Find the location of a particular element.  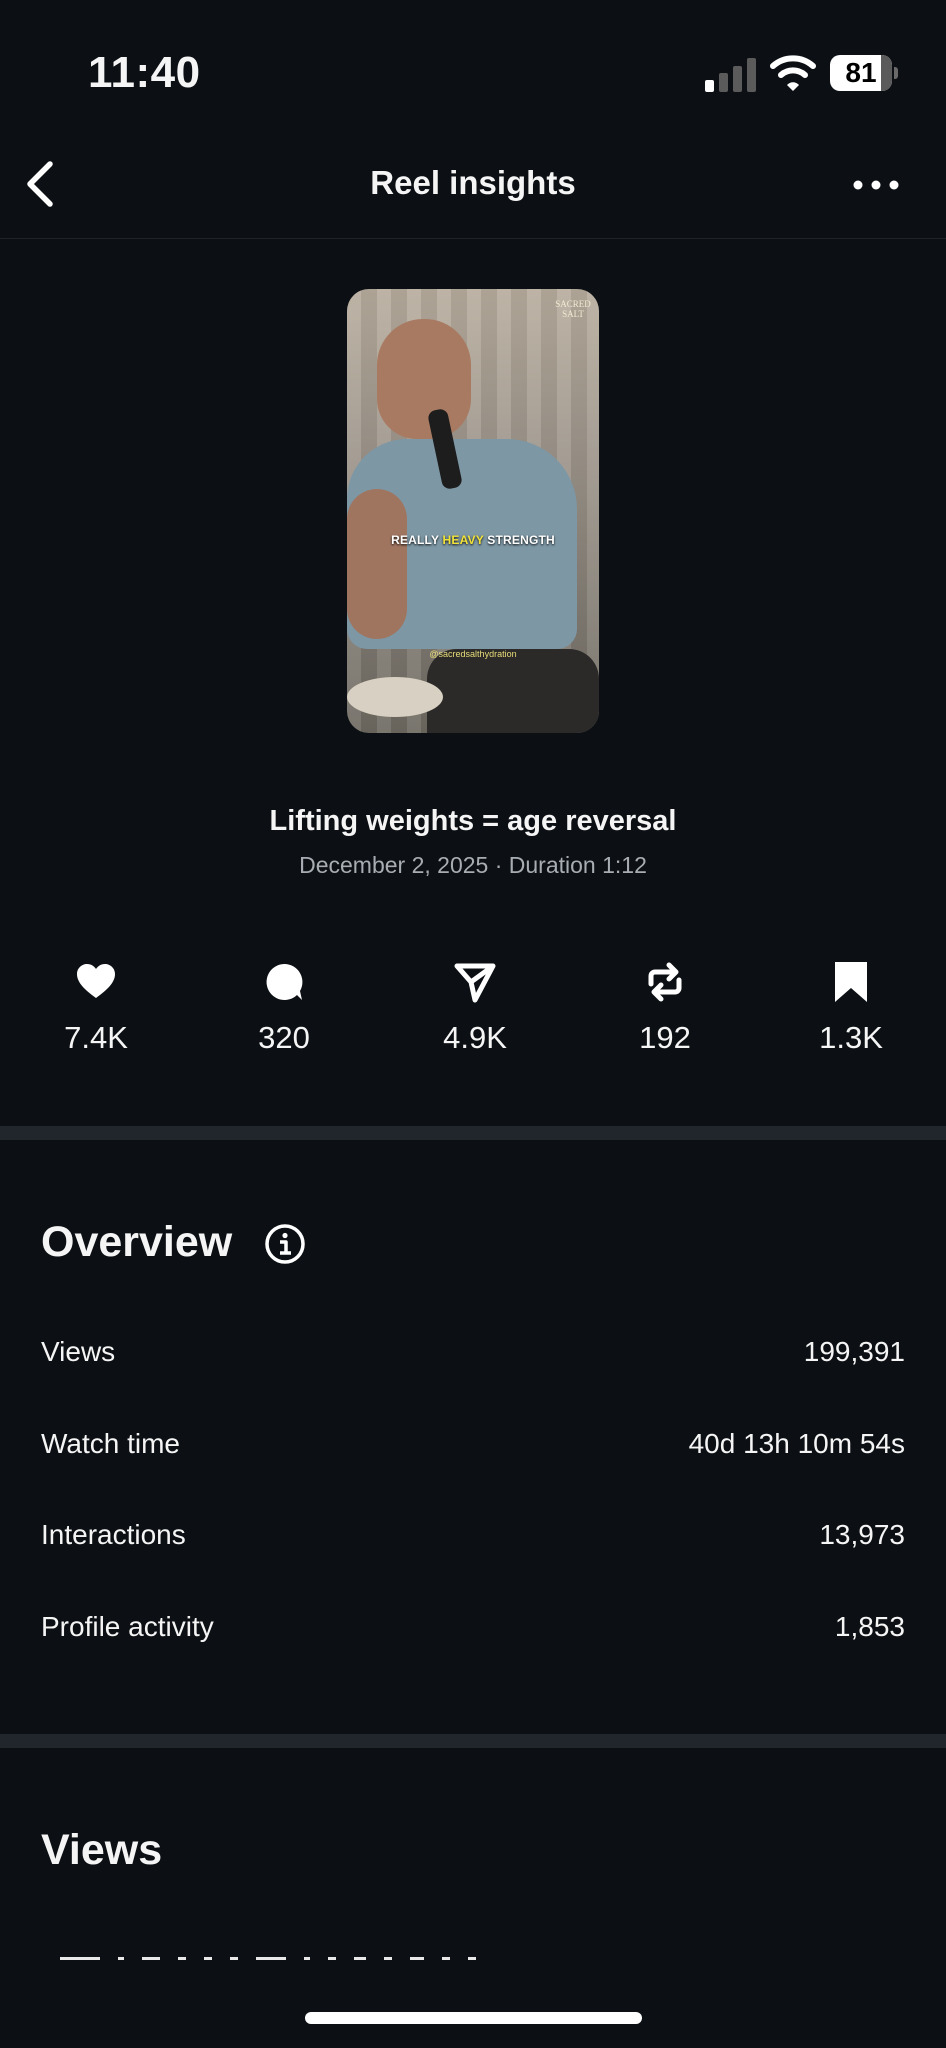

thumbnail-handle: @sacredsalthydration is located at coordinates (473, 654).